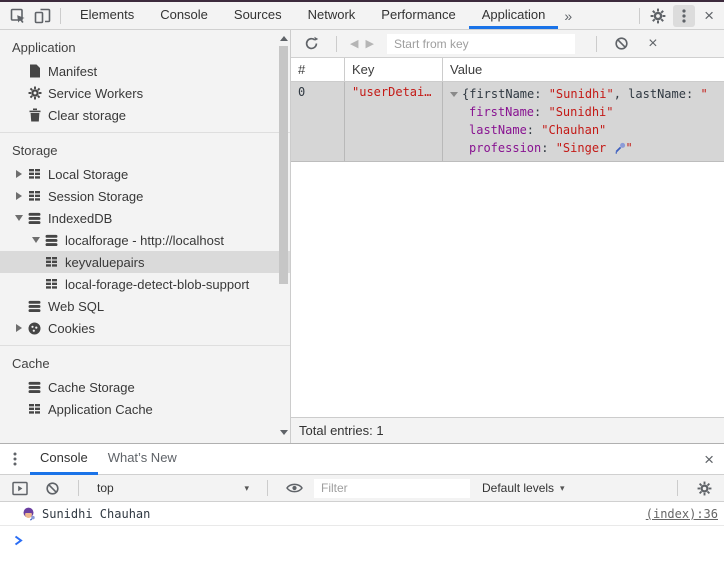 The height and width of the screenshot is (578, 724). I want to click on delete-selected-icon: ×, so click(653, 44).